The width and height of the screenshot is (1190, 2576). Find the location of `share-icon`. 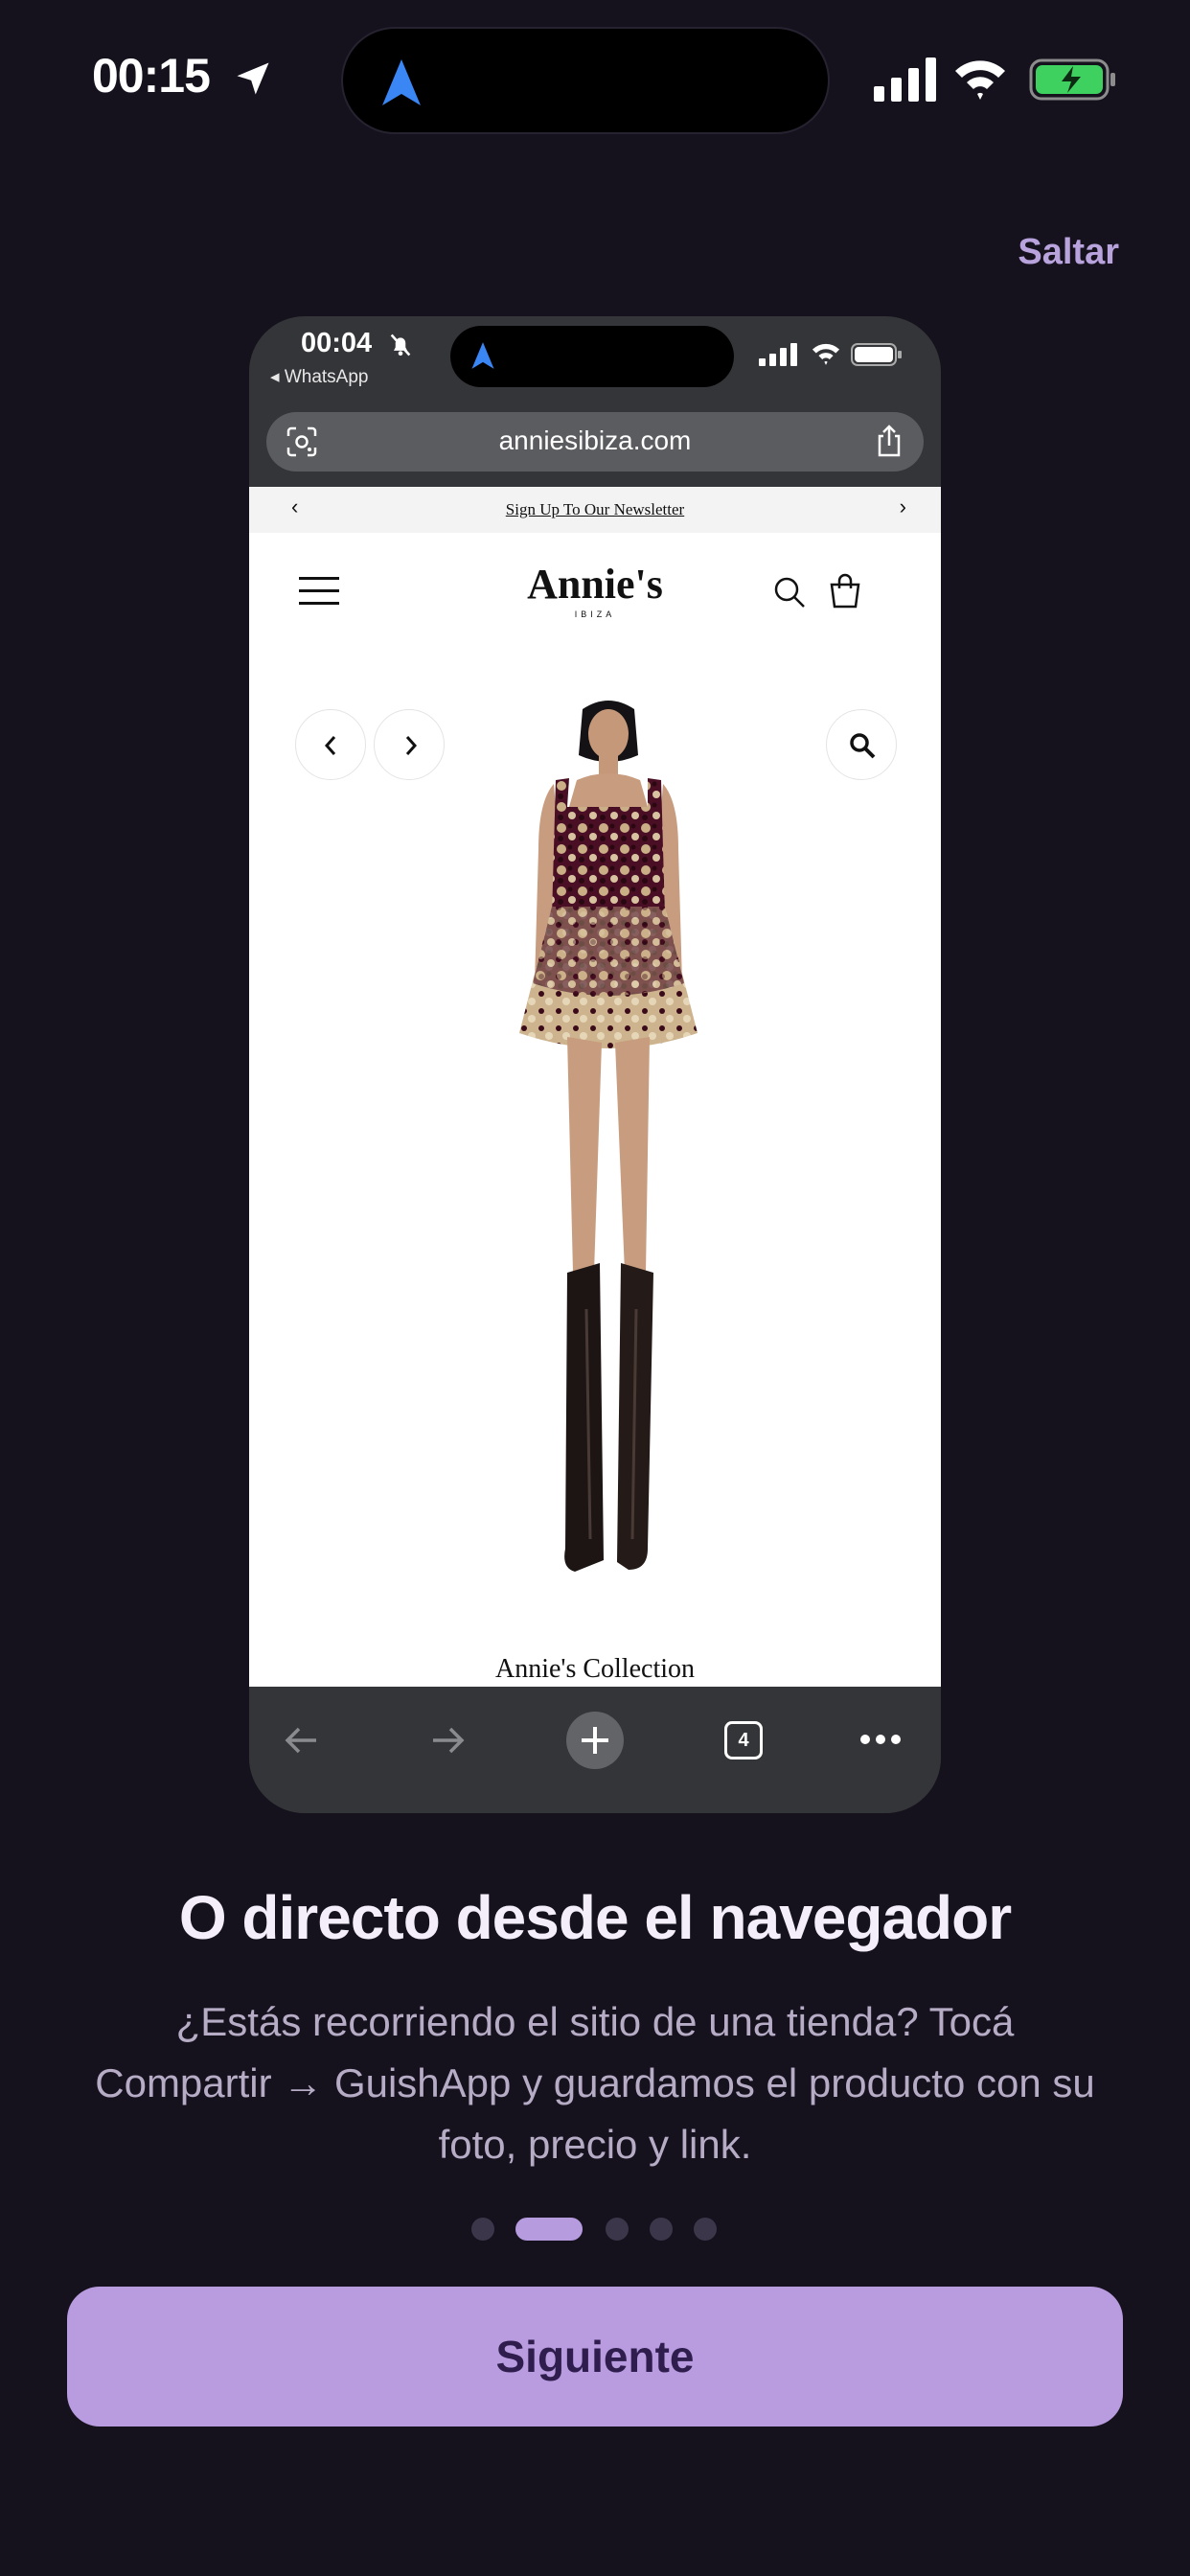

share-icon is located at coordinates (889, 441).